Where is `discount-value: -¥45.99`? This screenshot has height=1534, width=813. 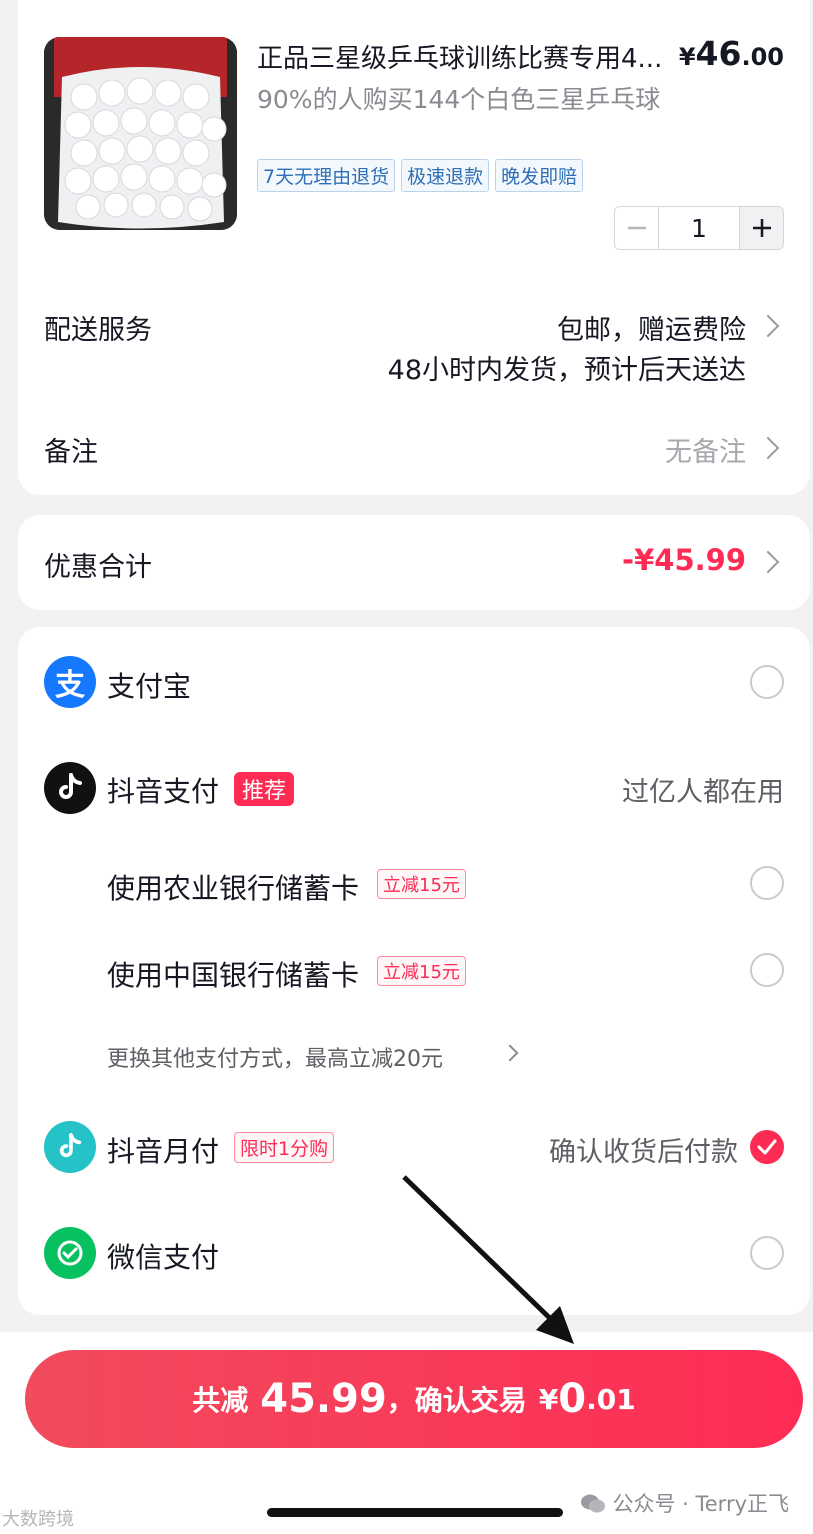 discount-value: -¥45.99 is located at coordinates (684, 560).